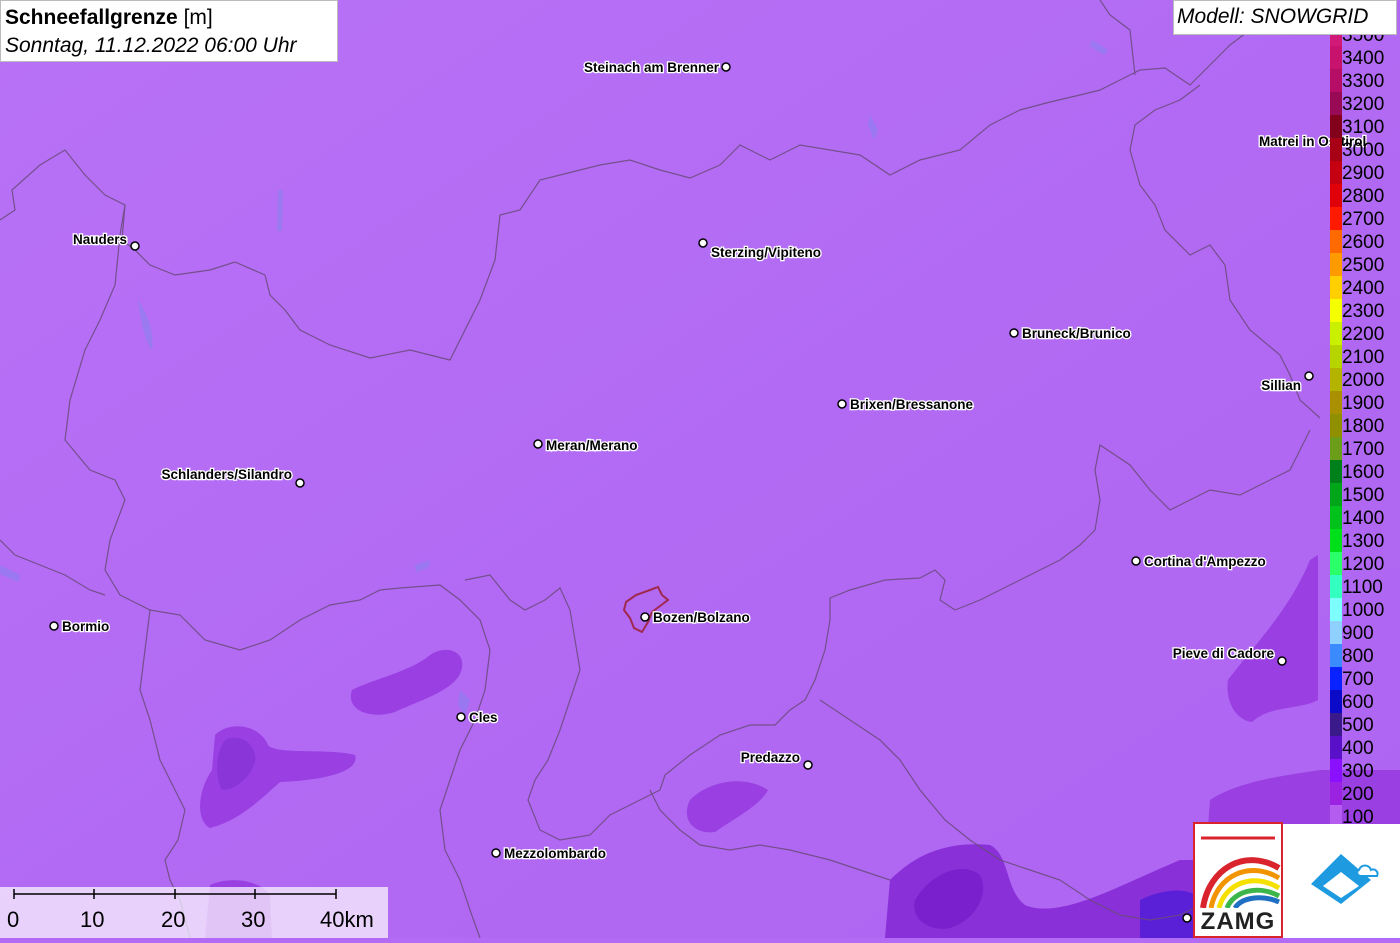  I want to click on city-bozen: Bozen/Bolzano, so click(695, 617).